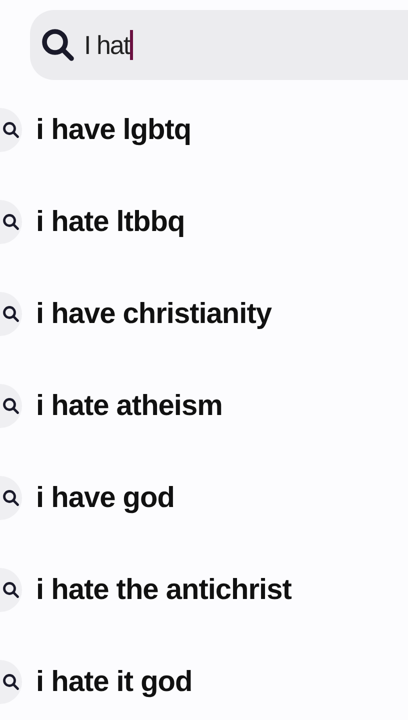 This screenshot has height=720, width=408. What do you see at coordinates (114, 682) in the screenshot?
I see `suggestion-item: i hate it god` at bounding box center [114, 682].